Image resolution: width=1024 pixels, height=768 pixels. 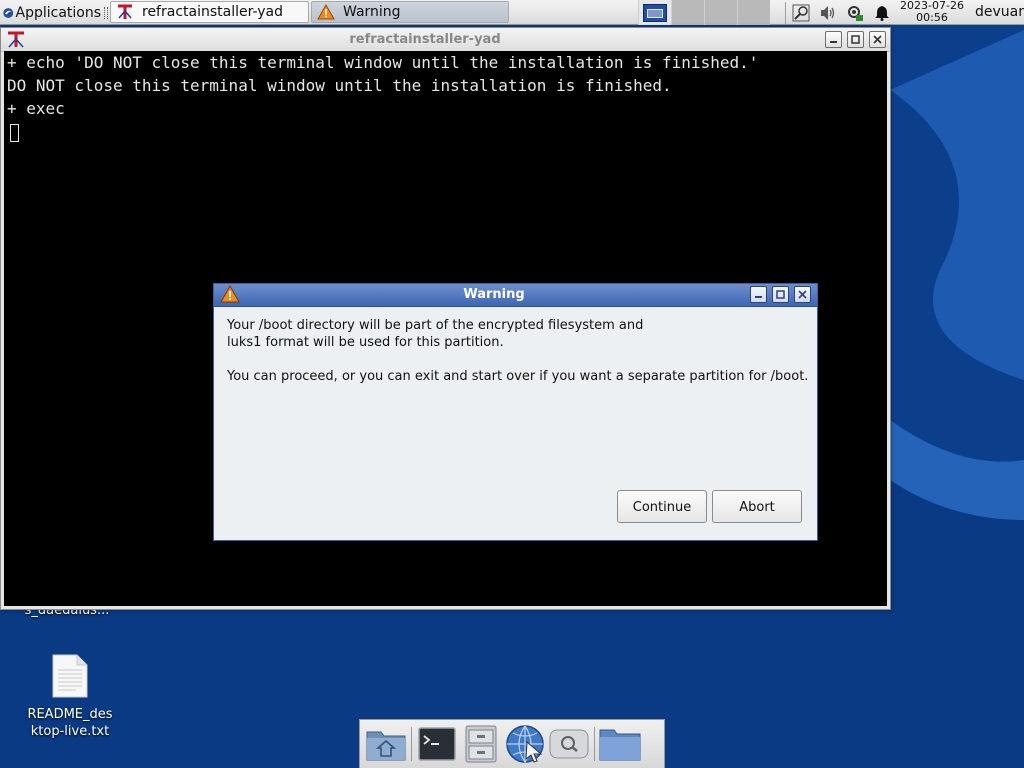 I want to click on abort-button: Abort, so click(x=757, y=506).